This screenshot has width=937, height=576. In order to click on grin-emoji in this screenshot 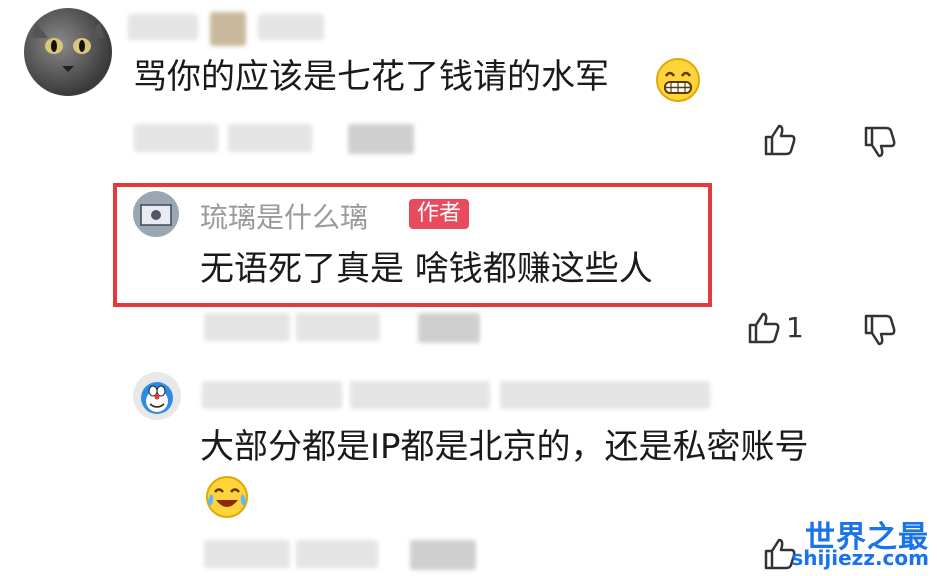, I will do `click(678, 82)`.